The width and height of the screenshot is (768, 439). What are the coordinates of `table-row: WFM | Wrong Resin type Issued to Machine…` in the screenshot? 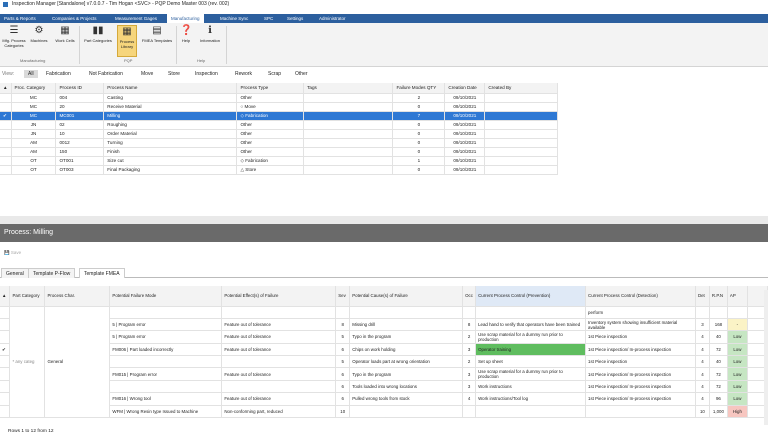 It's located at (384, 412).